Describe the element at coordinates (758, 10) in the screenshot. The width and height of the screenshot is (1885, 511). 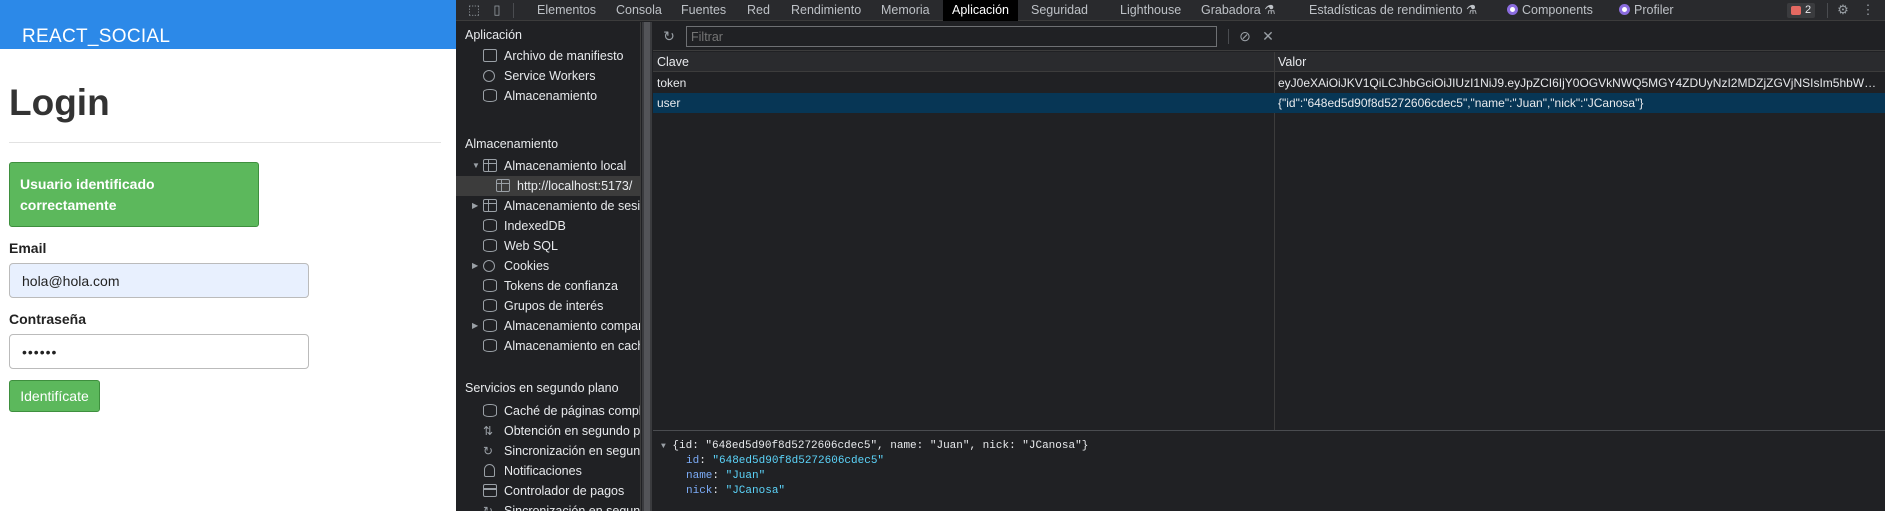
I see `tab-red: Red` at that location.